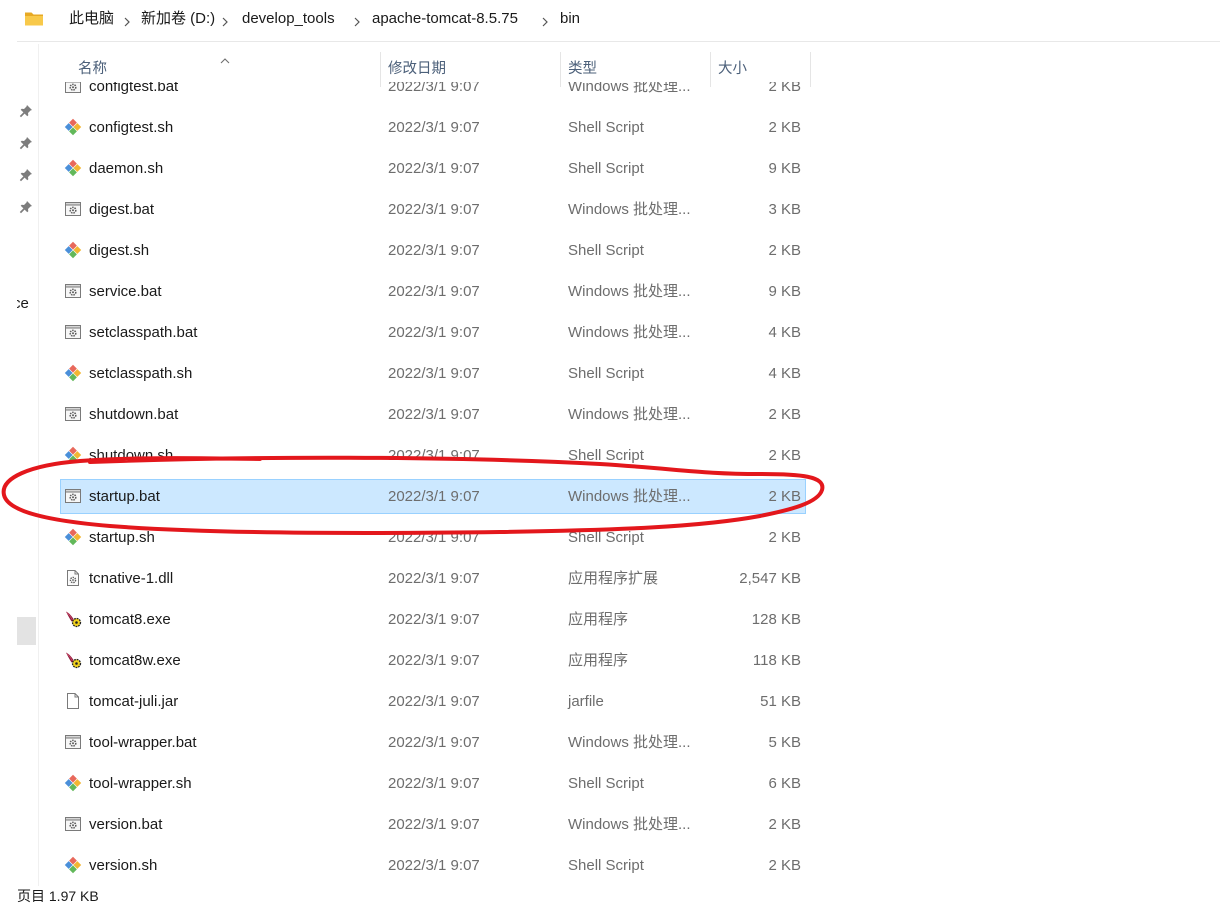  Describe the element at coordinates (178, 19) in the screenshot. I see `breadcrumb-drive-d: 新加卷 (D:)` at that location.